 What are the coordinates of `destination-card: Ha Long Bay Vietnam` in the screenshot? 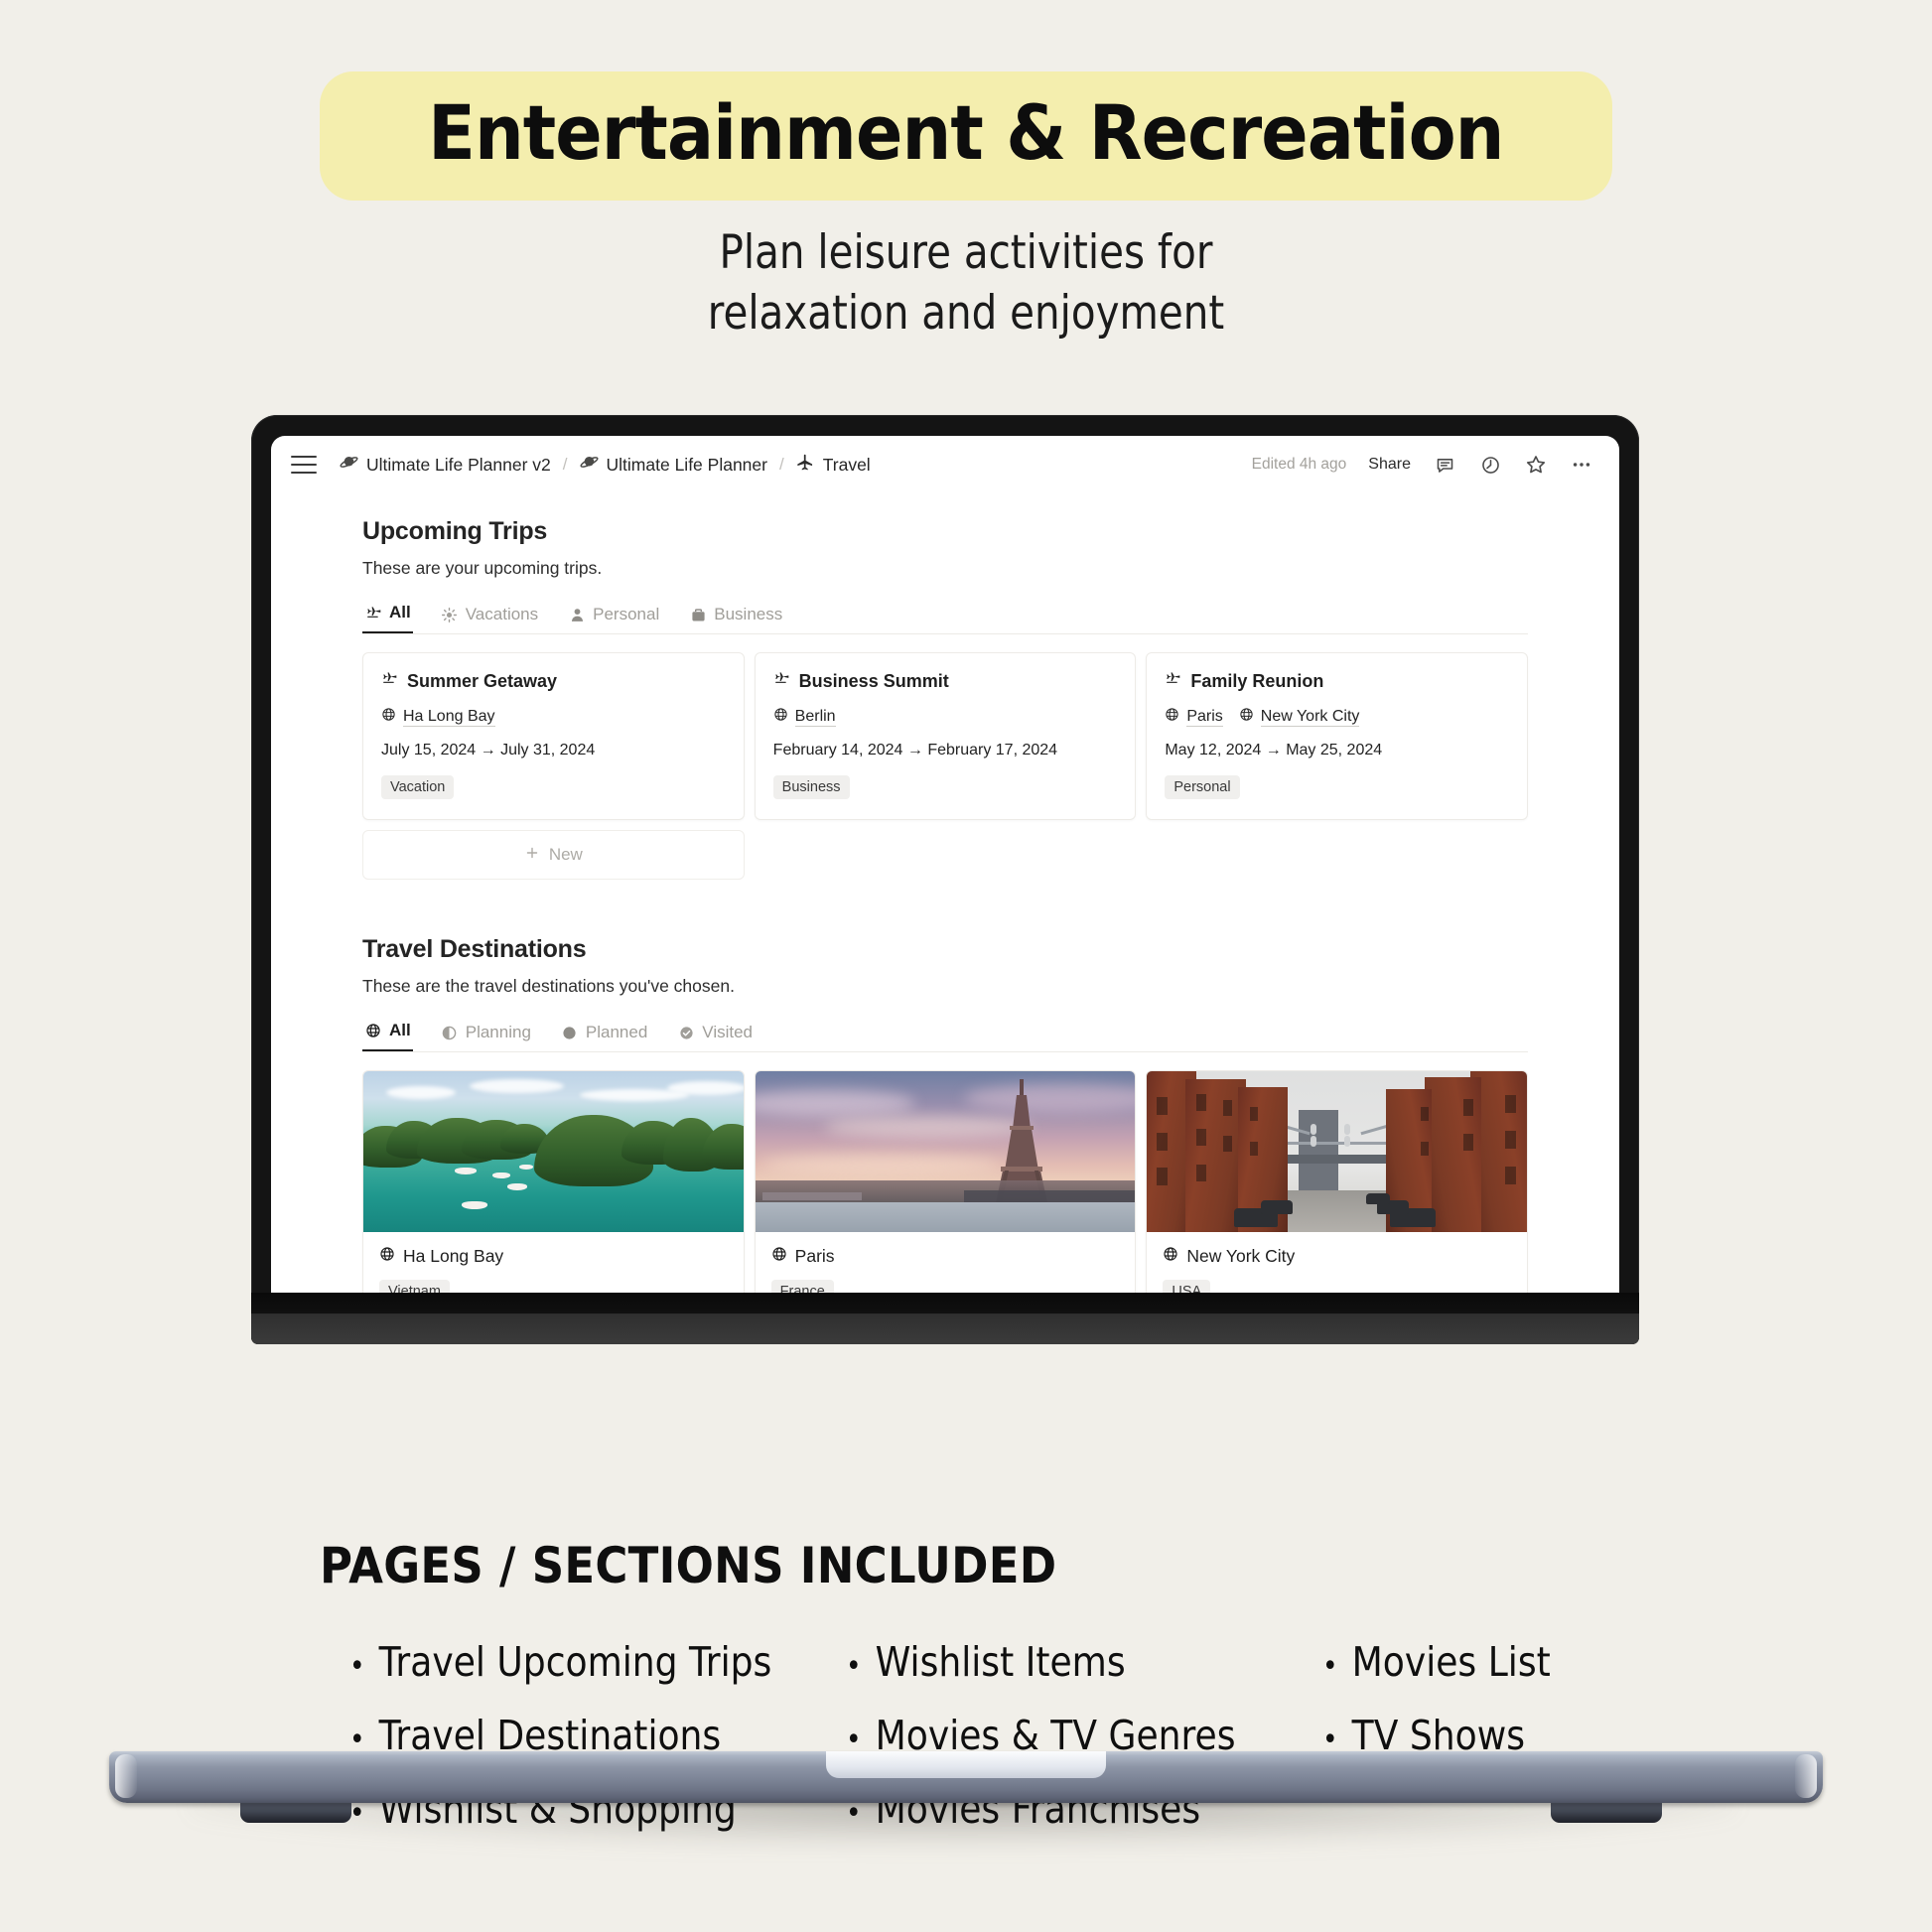 It's located at (553, 1191).